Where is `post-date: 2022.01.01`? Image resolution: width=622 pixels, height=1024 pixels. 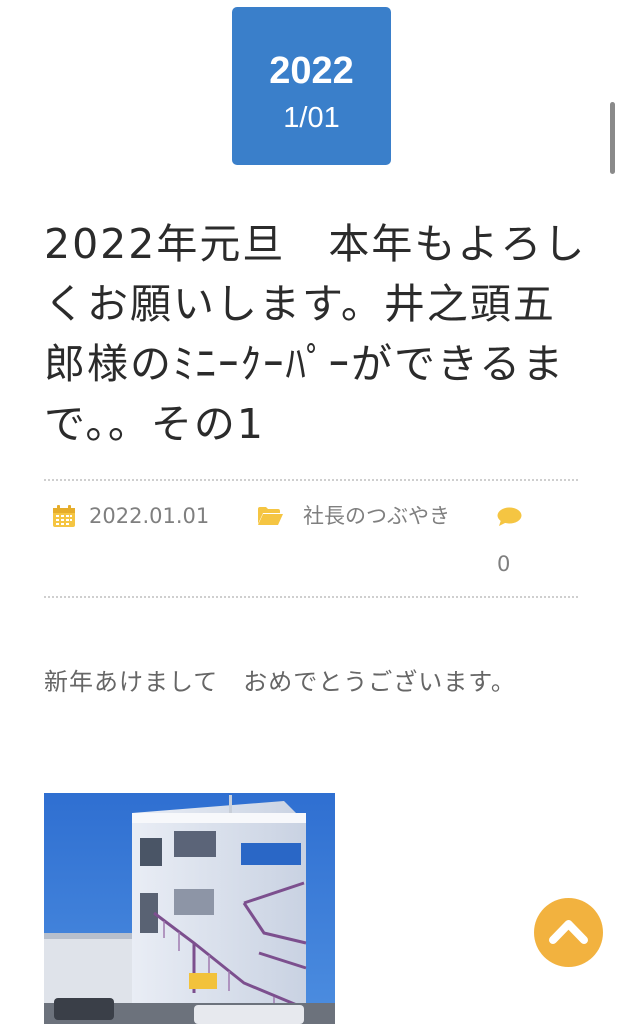
post-date: 2022.01.01 is located at coordinates (149, 516).